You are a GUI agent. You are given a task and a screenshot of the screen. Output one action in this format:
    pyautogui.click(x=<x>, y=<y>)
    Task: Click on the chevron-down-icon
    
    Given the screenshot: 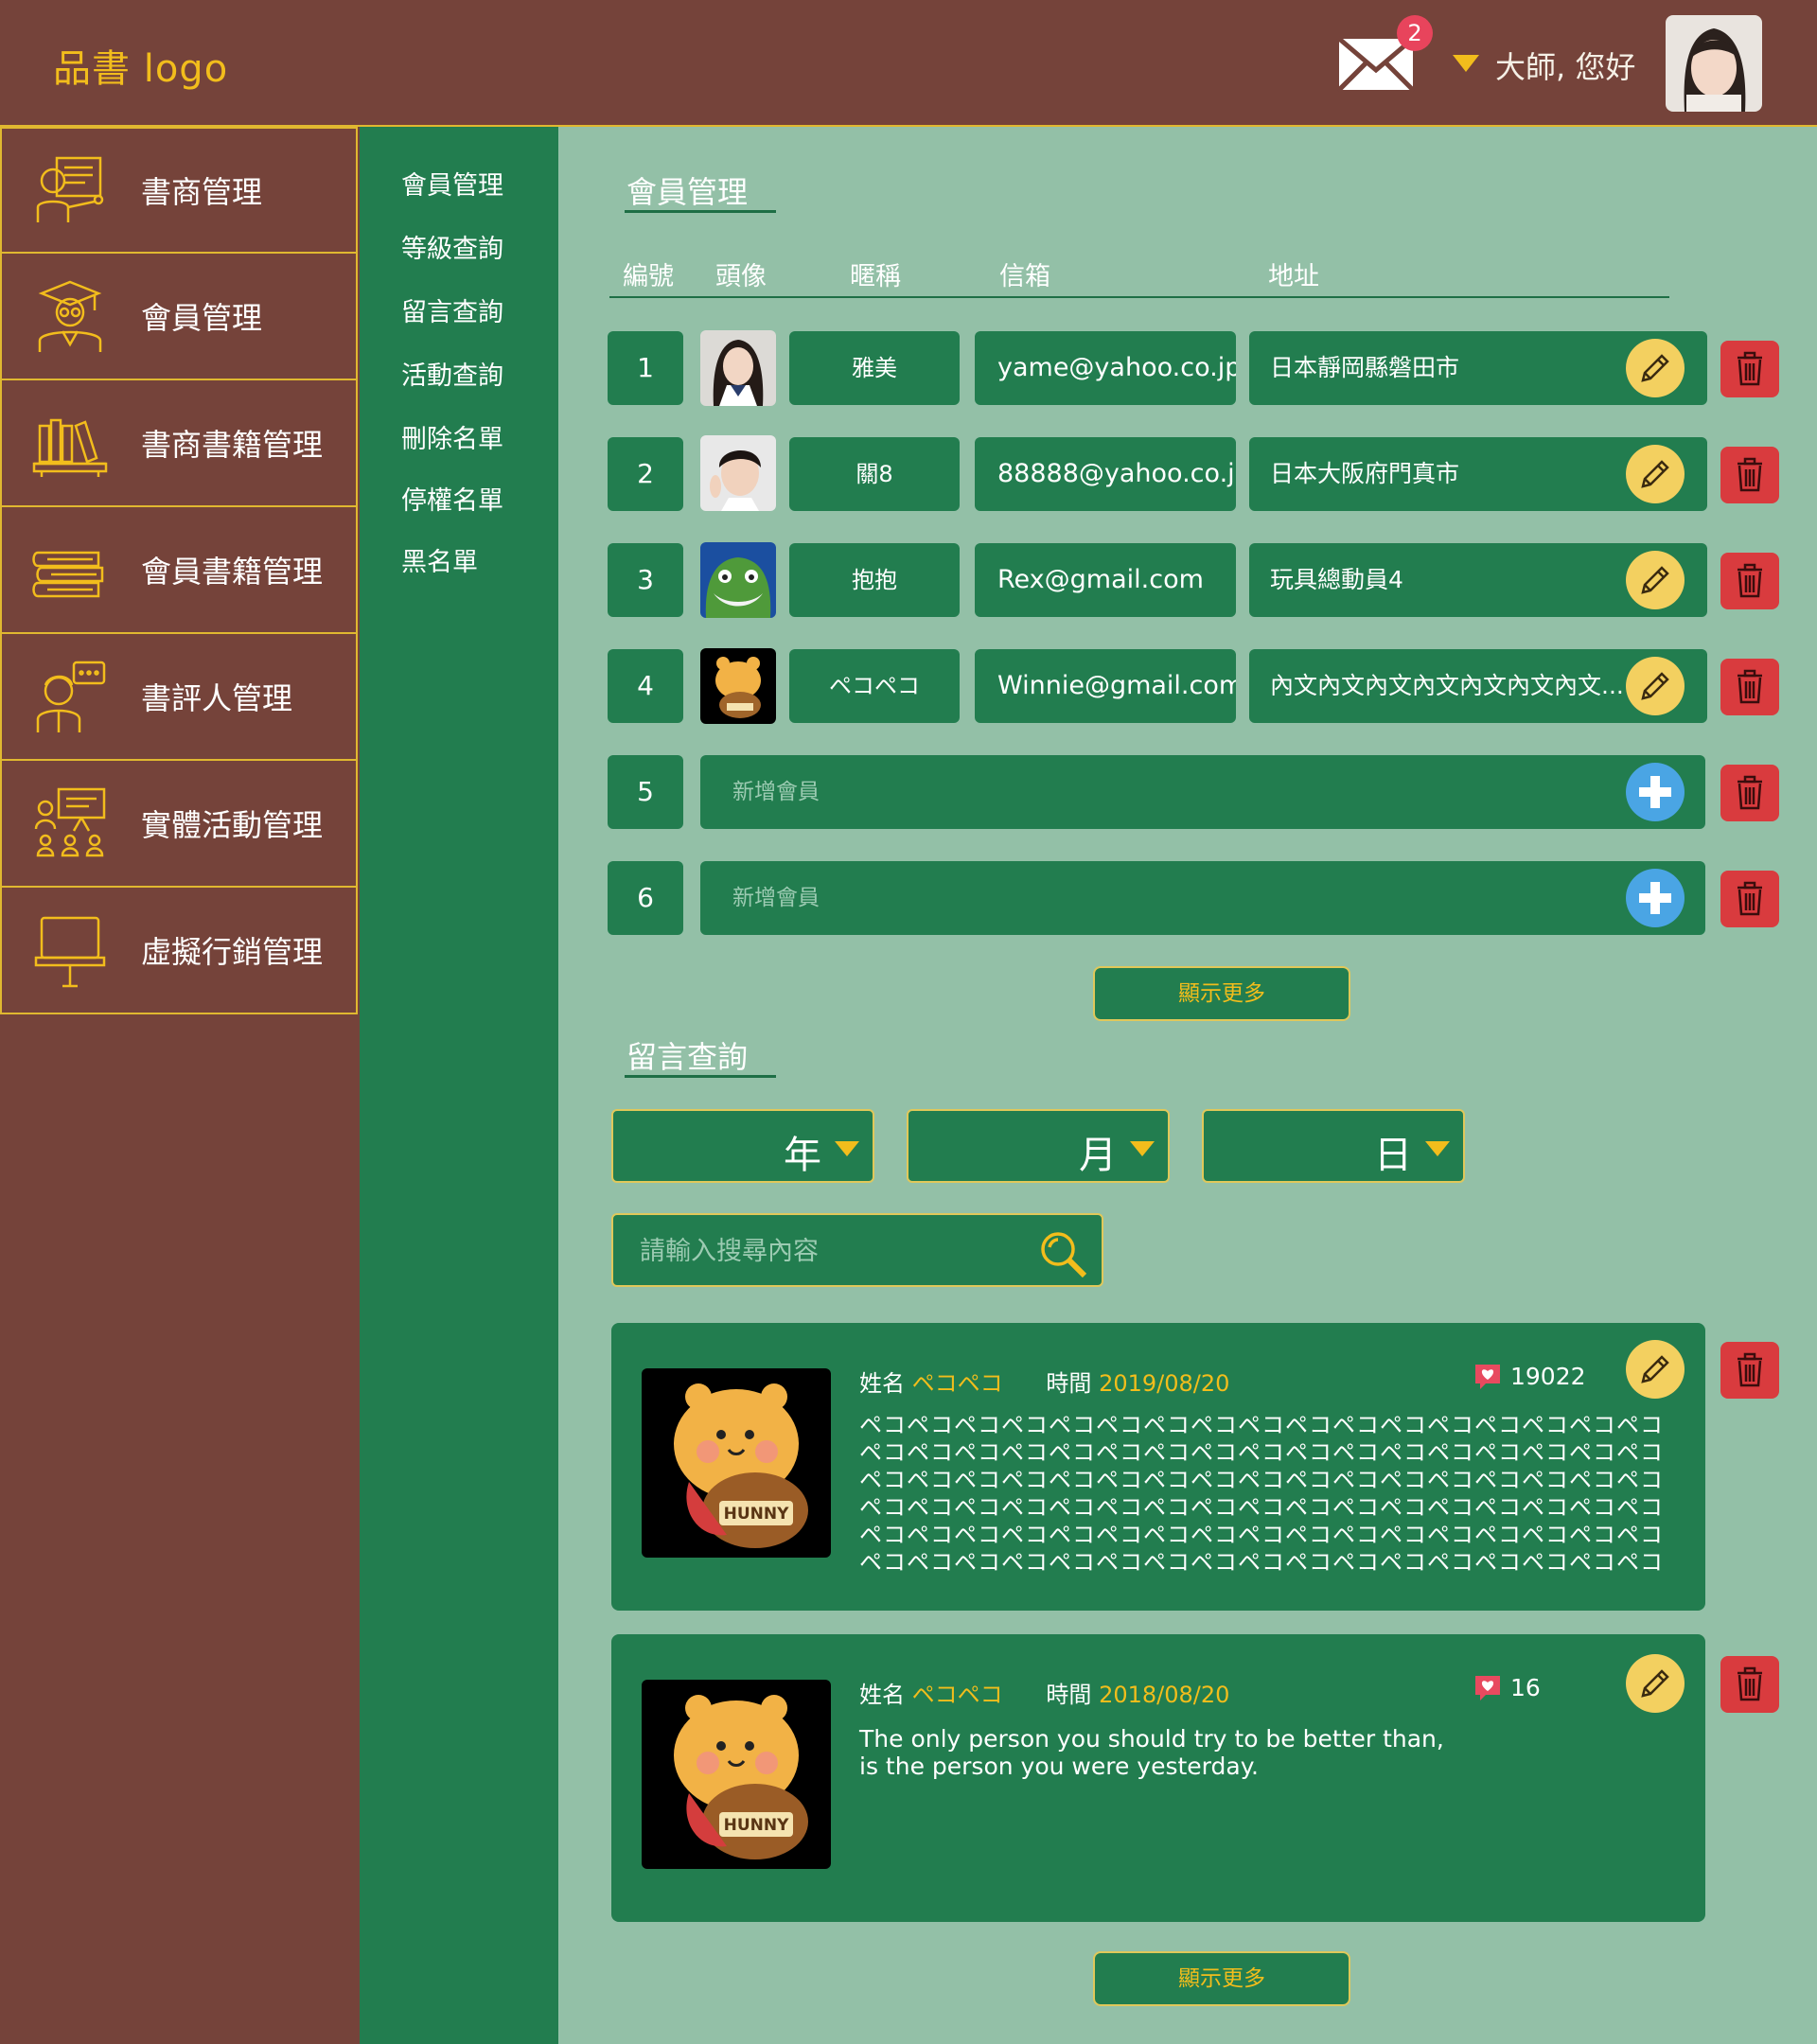 What is the action you would take?
    pyautogui.click(x=1142, y=1148)
    